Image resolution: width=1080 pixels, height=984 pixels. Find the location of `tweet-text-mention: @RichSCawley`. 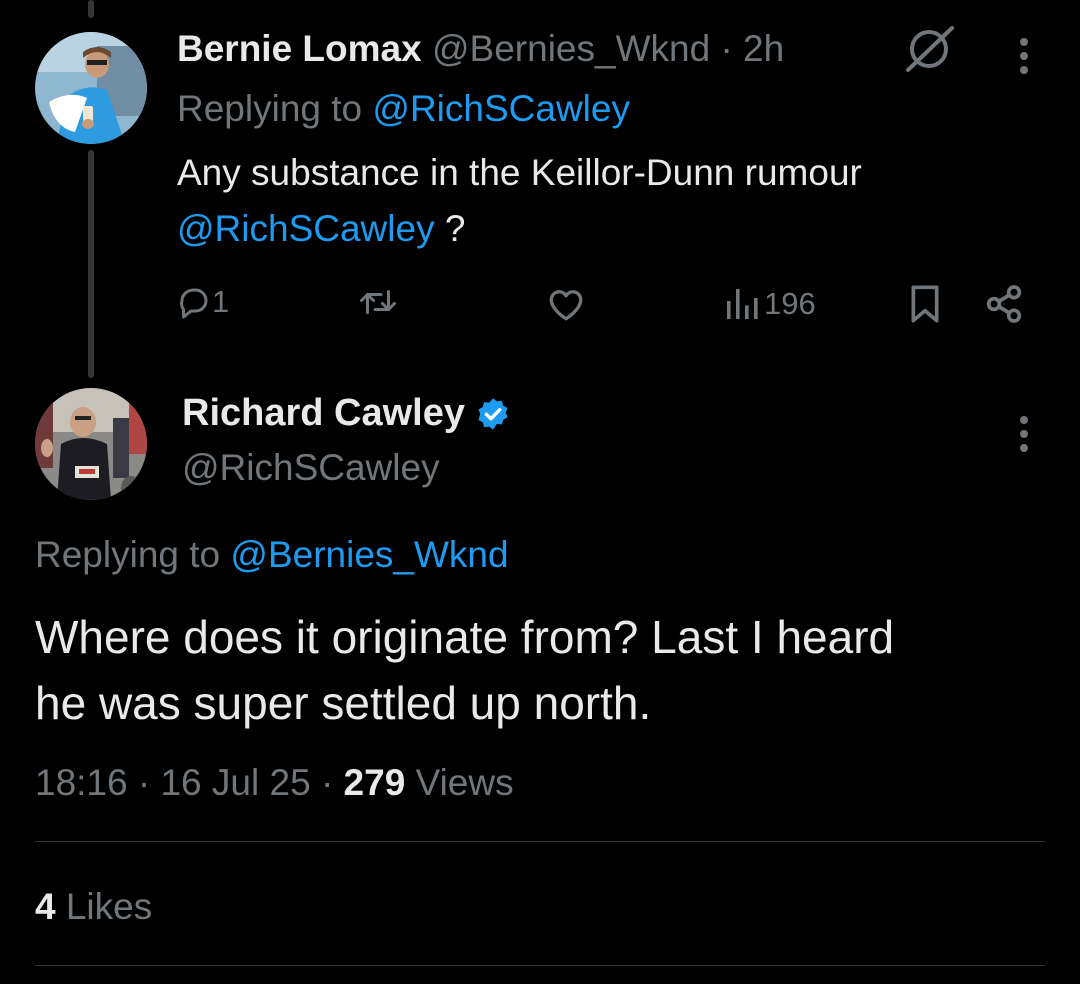

tweet-text-mention: @RichSCawley is located at coordinates (306, 228).